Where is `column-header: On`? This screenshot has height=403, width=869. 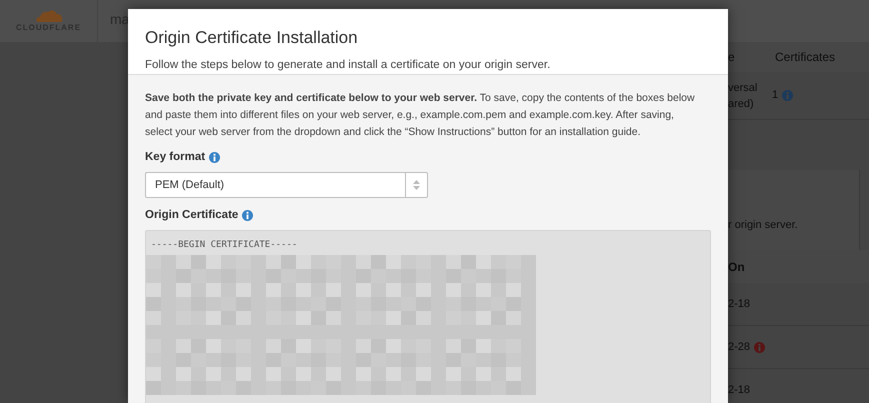
column-header: On is located at coordinates (736, 267).